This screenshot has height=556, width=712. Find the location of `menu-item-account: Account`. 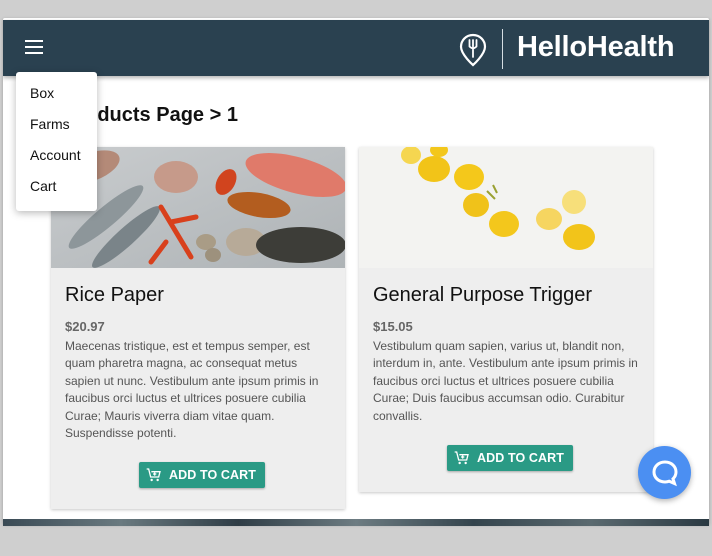

menu-item-account: Account is located at coordinates (56, 159).